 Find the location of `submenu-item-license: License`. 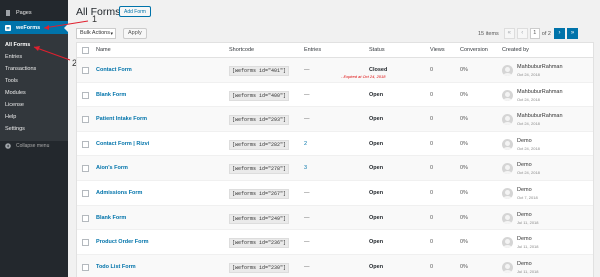

submenu-item-license: License is located at coordinates (34, 105).